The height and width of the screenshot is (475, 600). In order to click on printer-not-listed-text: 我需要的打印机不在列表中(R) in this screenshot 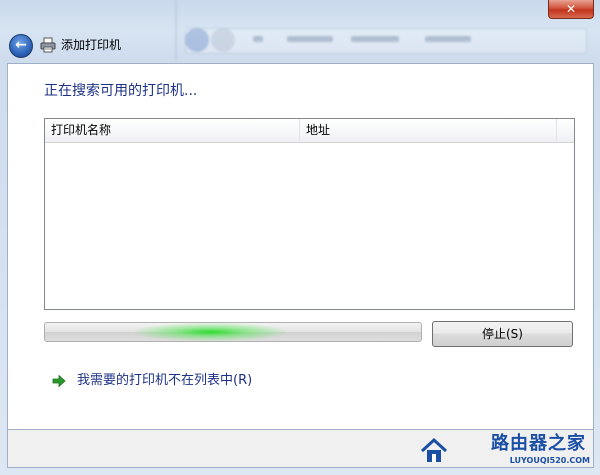, I will do `click(165, 380)`.